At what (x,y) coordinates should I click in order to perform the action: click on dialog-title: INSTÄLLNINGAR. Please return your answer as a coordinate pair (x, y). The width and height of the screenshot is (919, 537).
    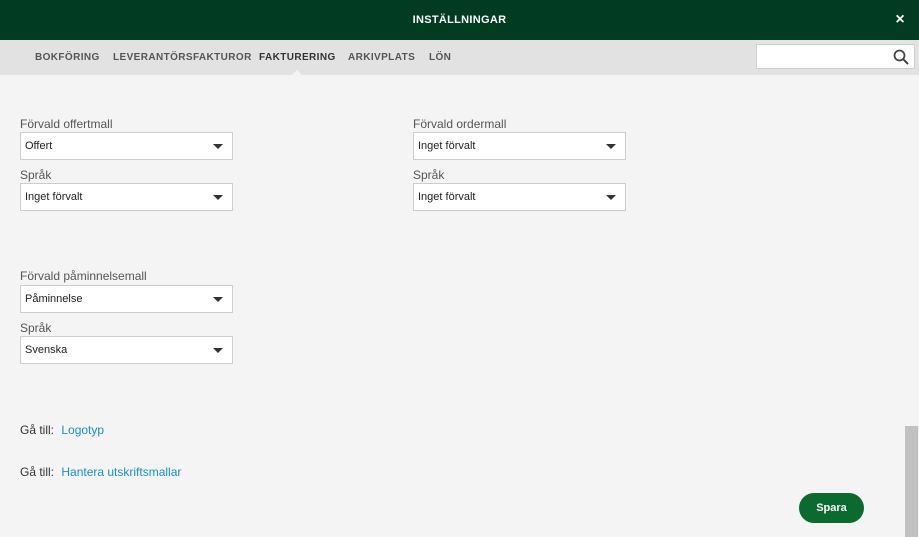
    Looking at the image, I should click on (459, 20).